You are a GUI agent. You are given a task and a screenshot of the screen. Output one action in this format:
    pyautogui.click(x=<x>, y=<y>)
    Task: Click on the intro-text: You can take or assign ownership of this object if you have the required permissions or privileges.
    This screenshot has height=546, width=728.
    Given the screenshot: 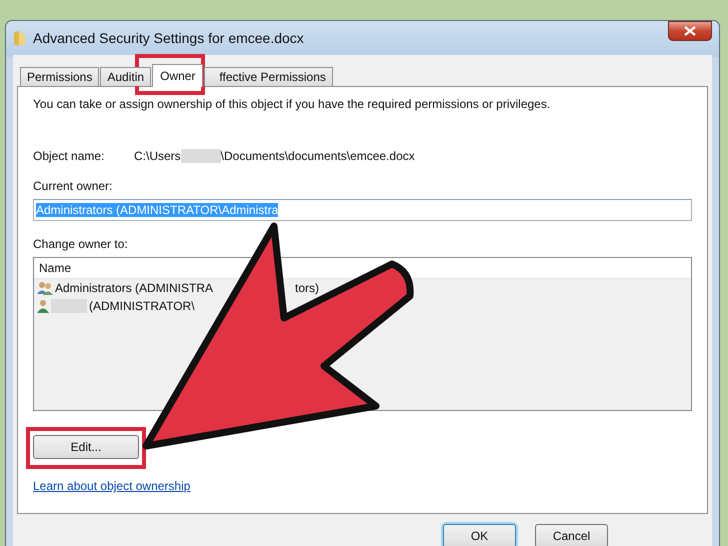 What is the action you would take?
    pyautogui.click(x=292, y=104)
    